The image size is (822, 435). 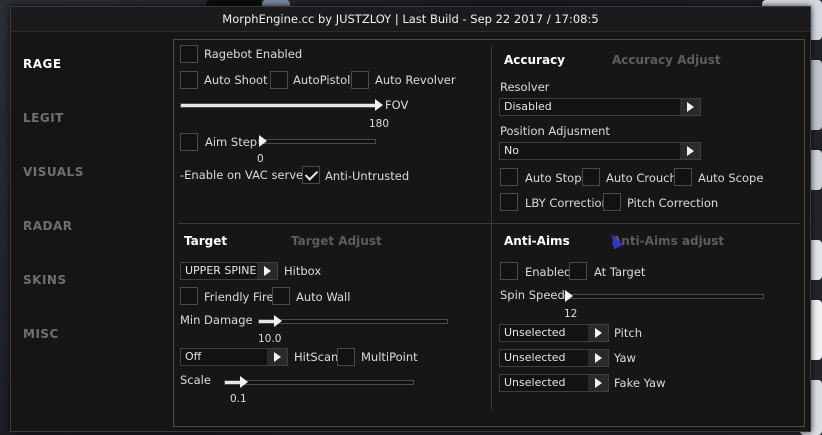 I want to click on at-target-label: At Target, so click(x=620, y=272).